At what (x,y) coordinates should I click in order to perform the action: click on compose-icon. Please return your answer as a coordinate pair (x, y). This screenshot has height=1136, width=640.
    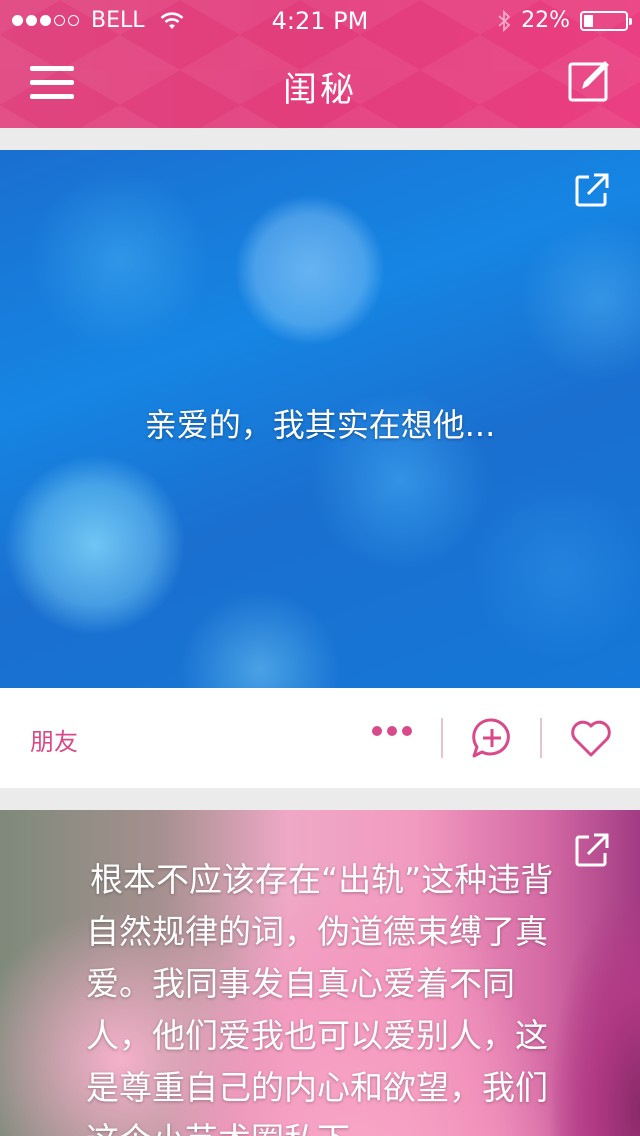
    Looking at the image, I should click on (589, 81).